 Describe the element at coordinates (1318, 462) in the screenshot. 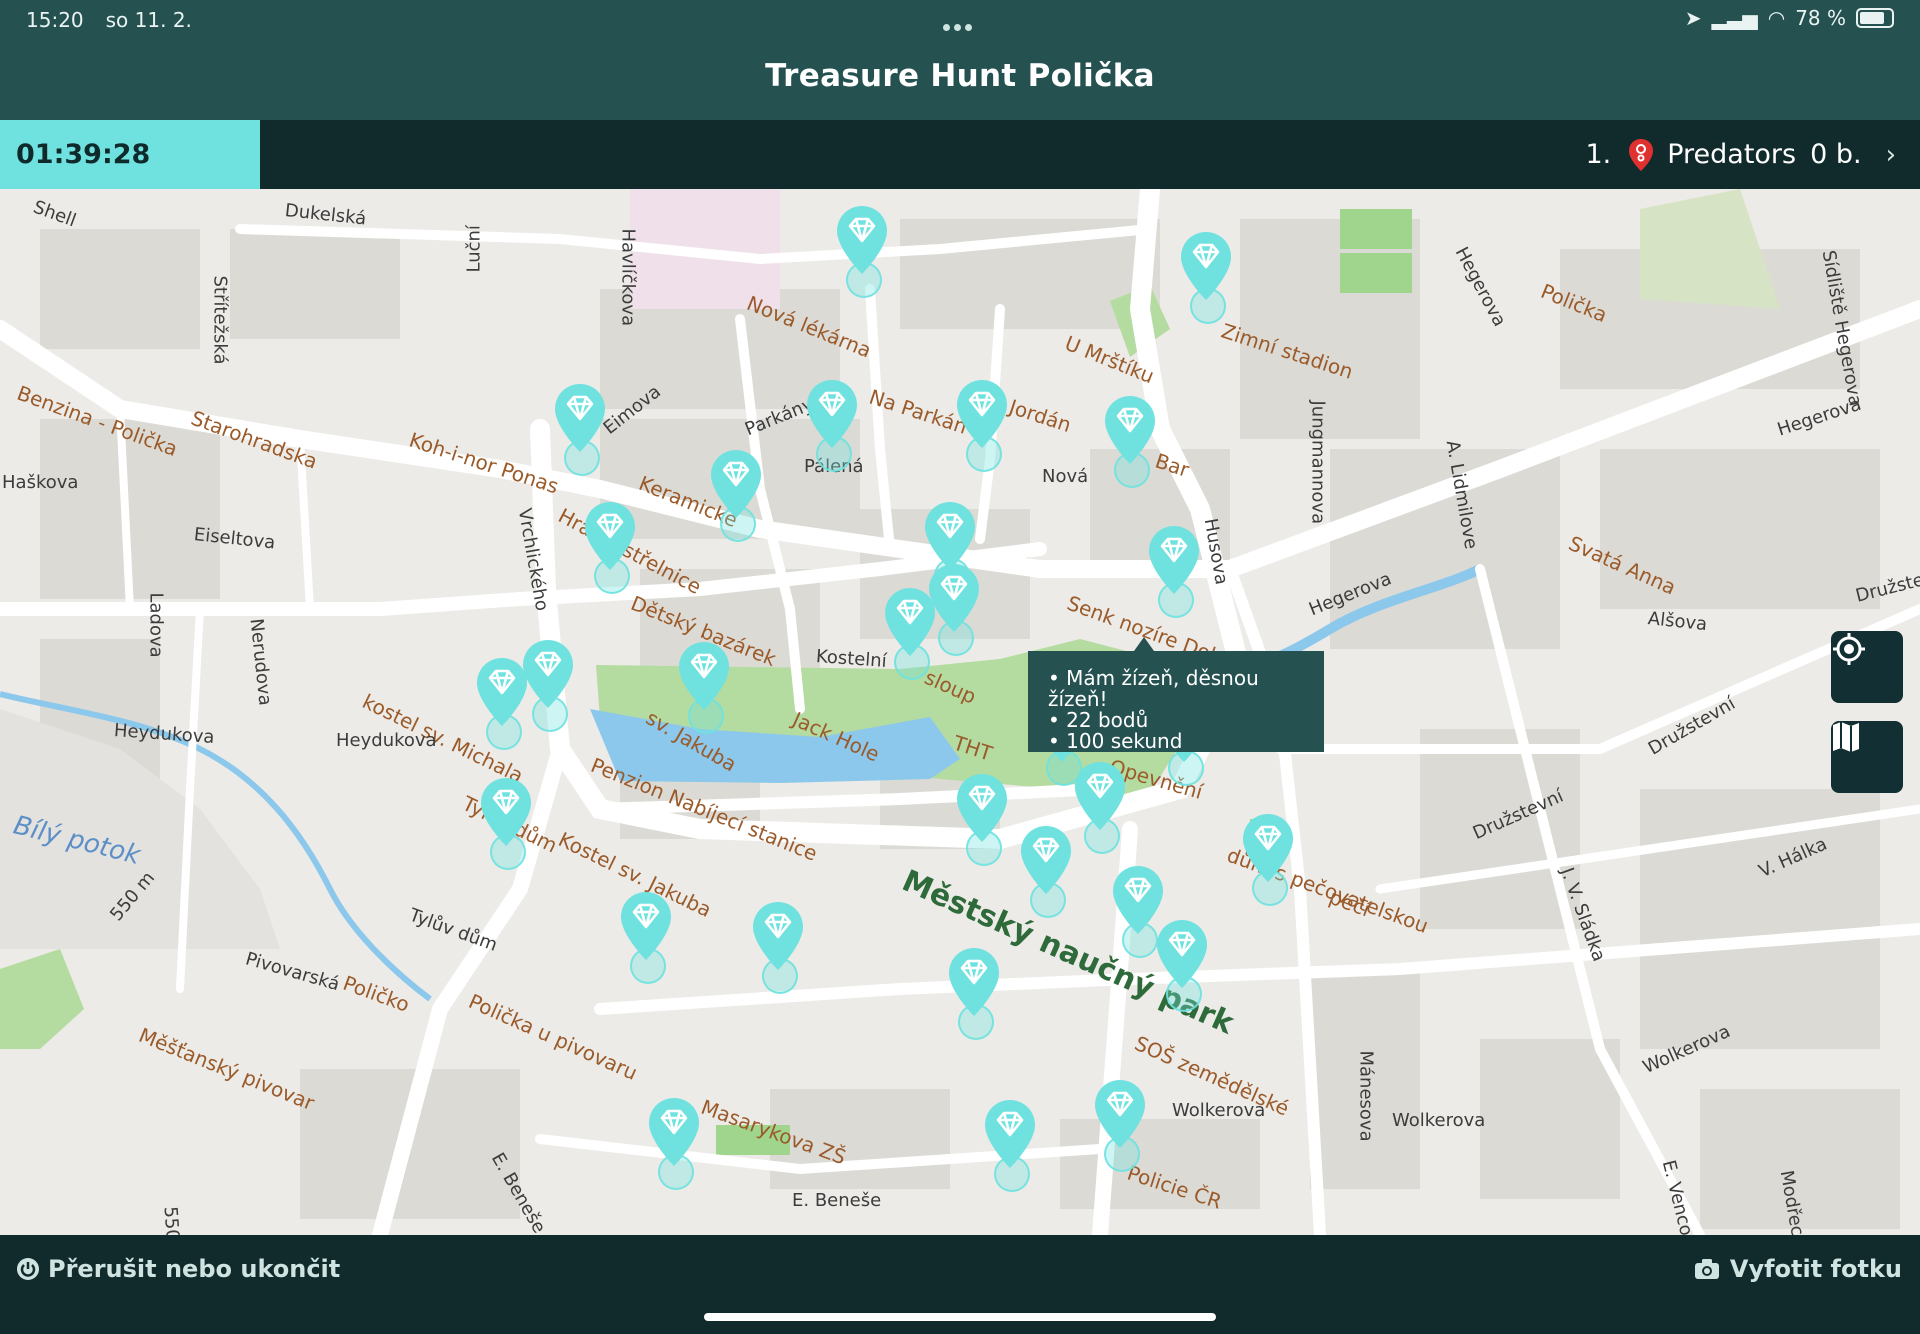

I see `map-label: Jungmannova` at that location.